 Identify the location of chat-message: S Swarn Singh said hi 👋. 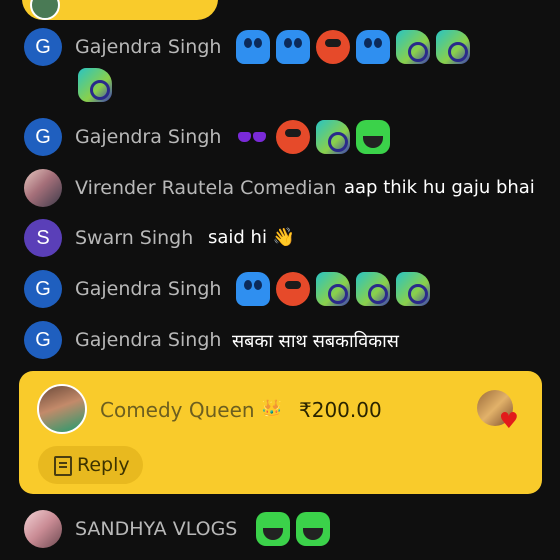
(280, 239).